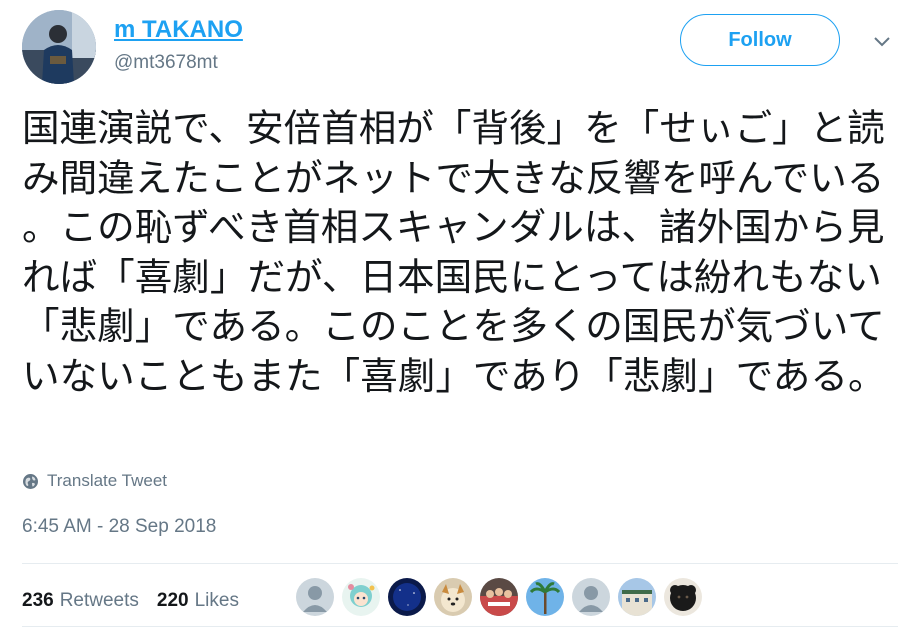  I want to click on likes-label: Likes, so click(216, 600).